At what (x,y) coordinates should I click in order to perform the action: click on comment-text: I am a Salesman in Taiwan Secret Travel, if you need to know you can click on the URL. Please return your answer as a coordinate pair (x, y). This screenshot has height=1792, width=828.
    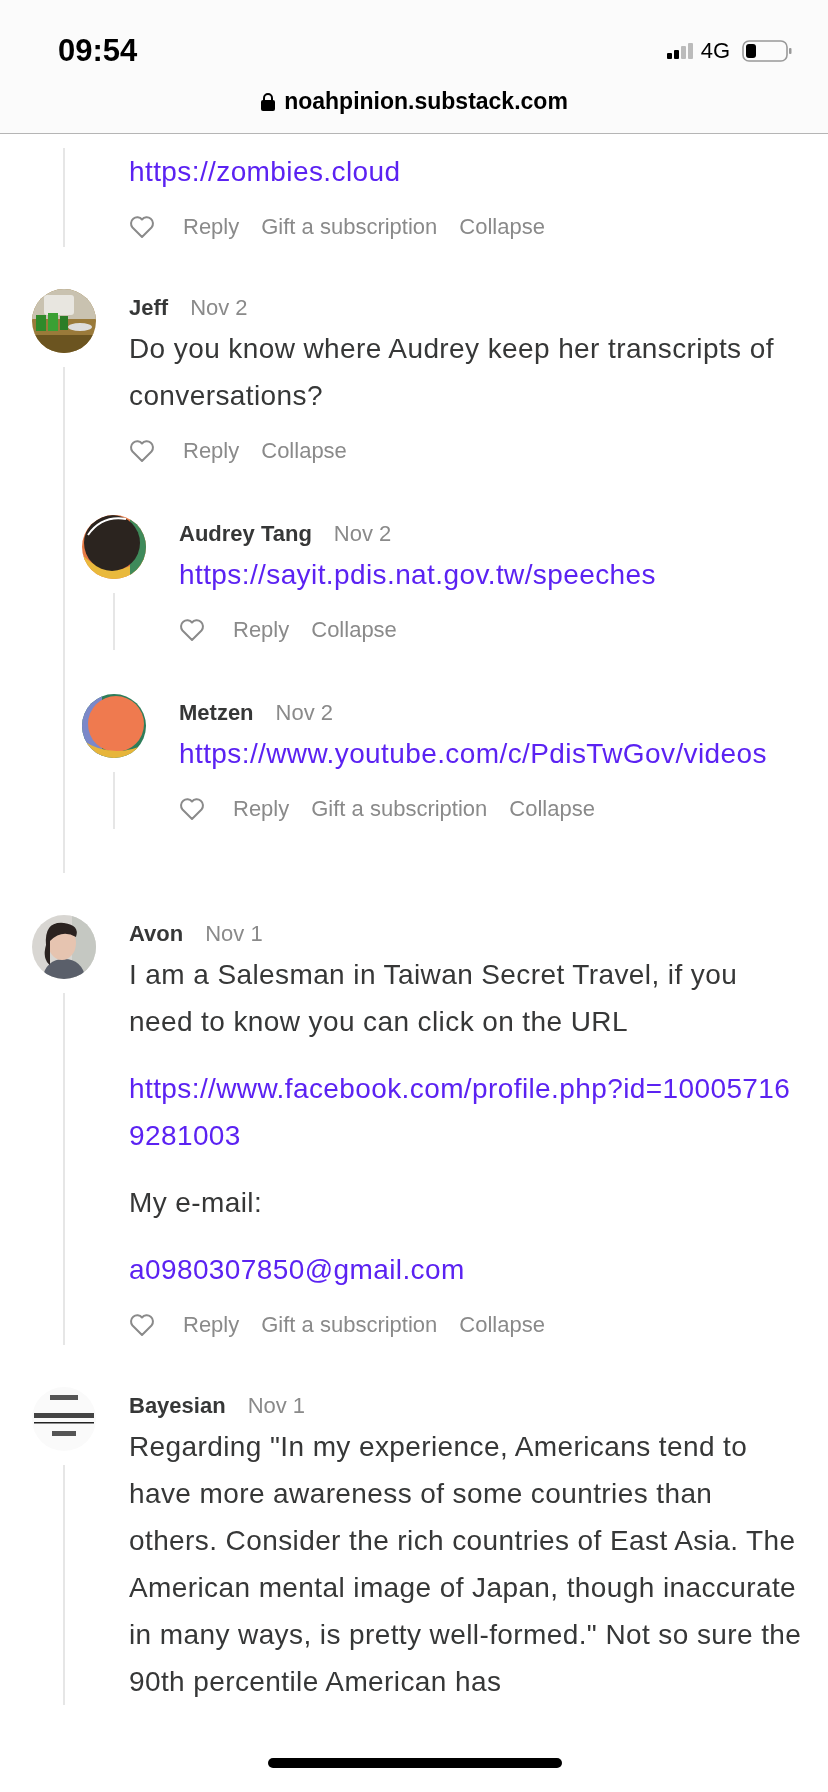
    Looking at the image, I should click on (434, 998).